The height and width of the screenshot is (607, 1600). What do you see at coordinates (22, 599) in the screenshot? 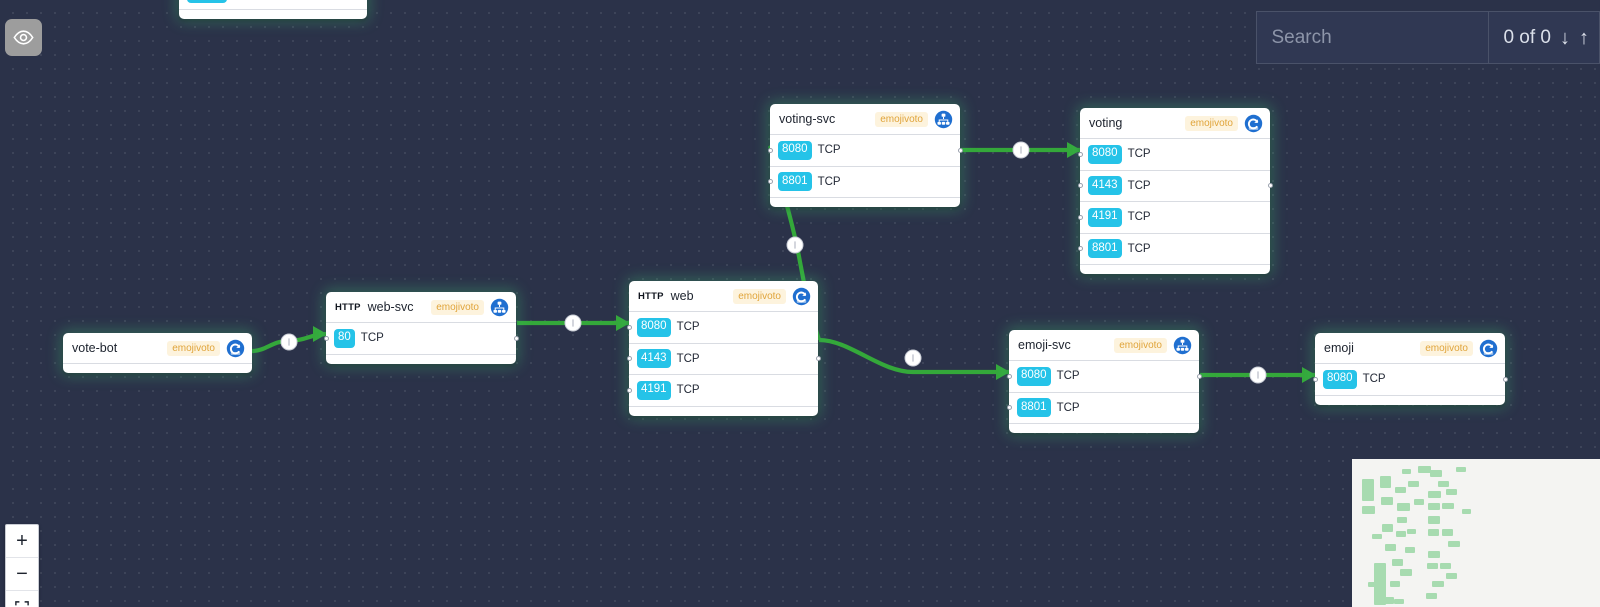
I see `fit-to-screen-button` at bounding box center [22, 599].